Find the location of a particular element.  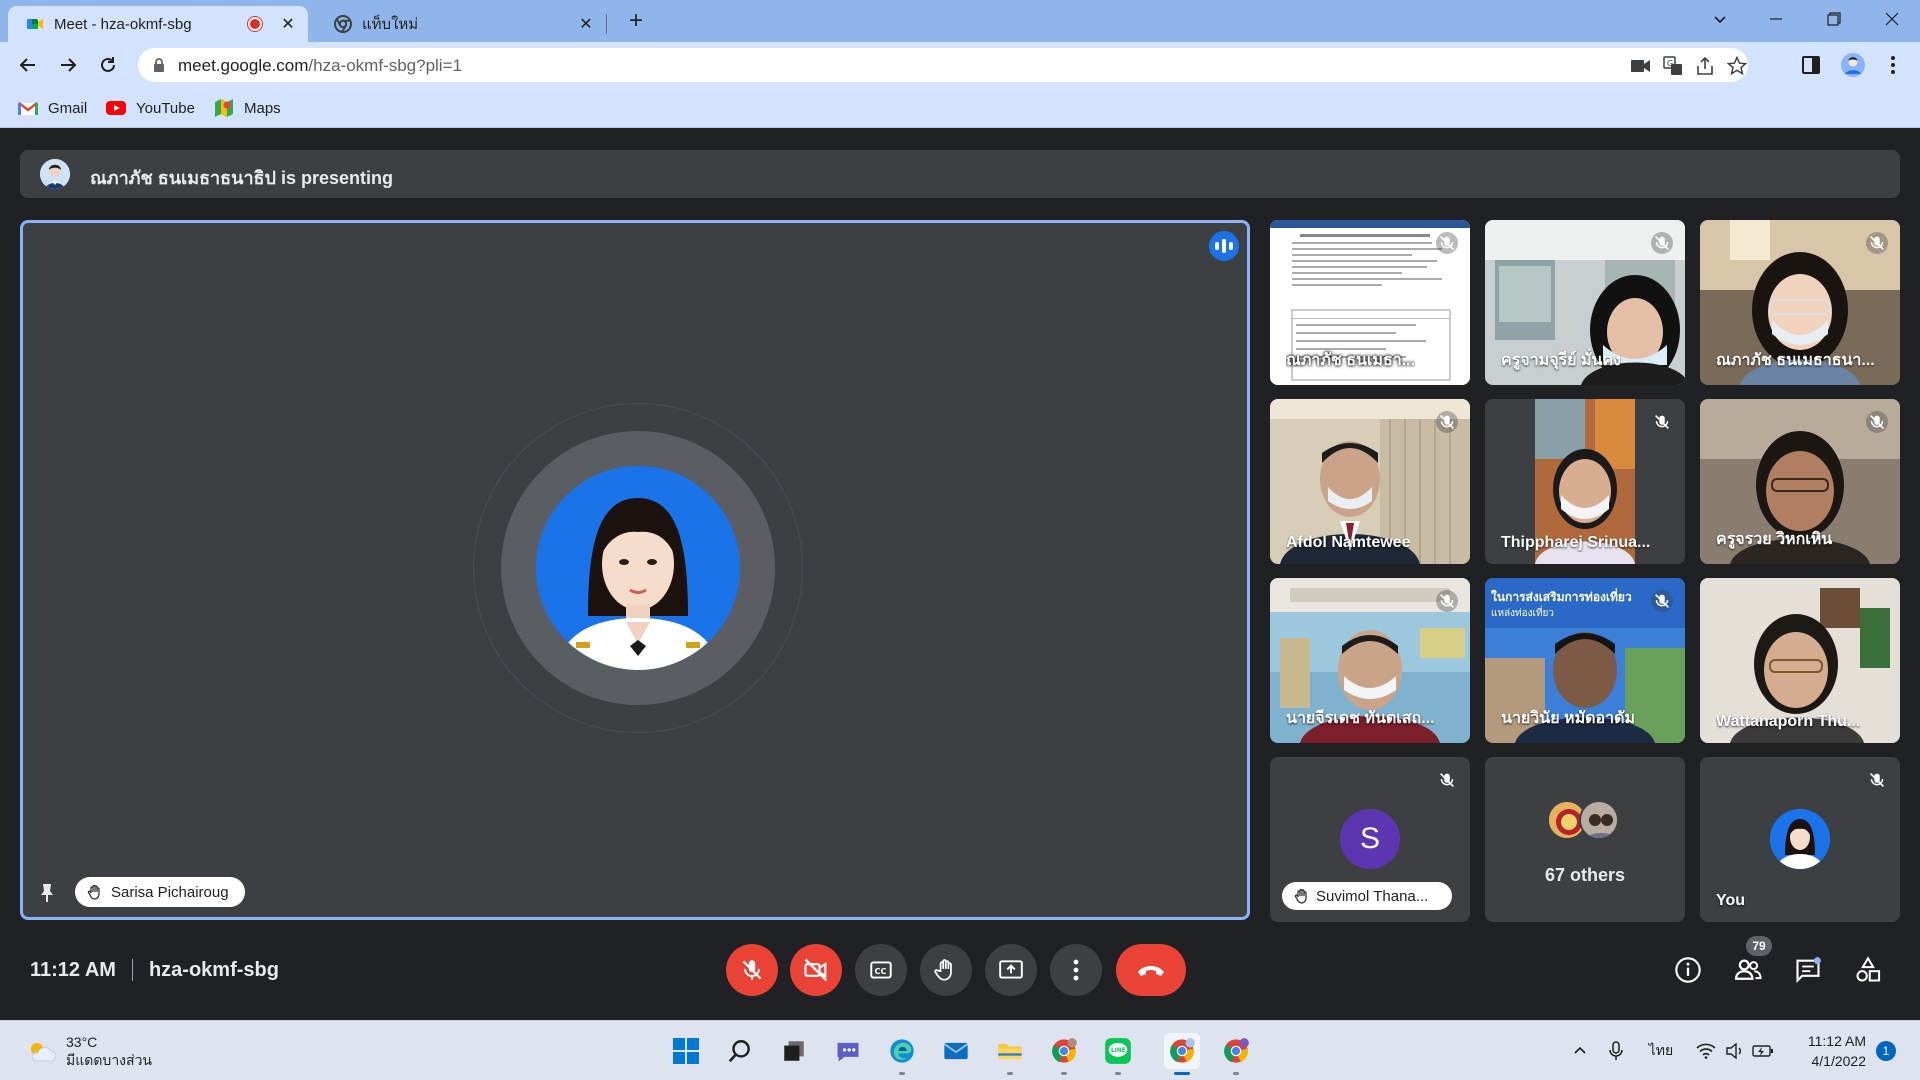

task-view-button is located at coordinates (794, 1051).